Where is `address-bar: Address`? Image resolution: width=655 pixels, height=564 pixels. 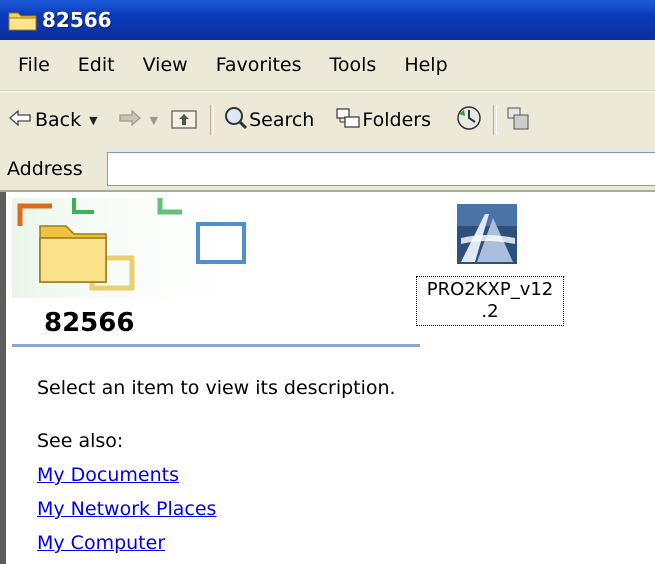
address-bar: Address is located at coordinates (327, 170).